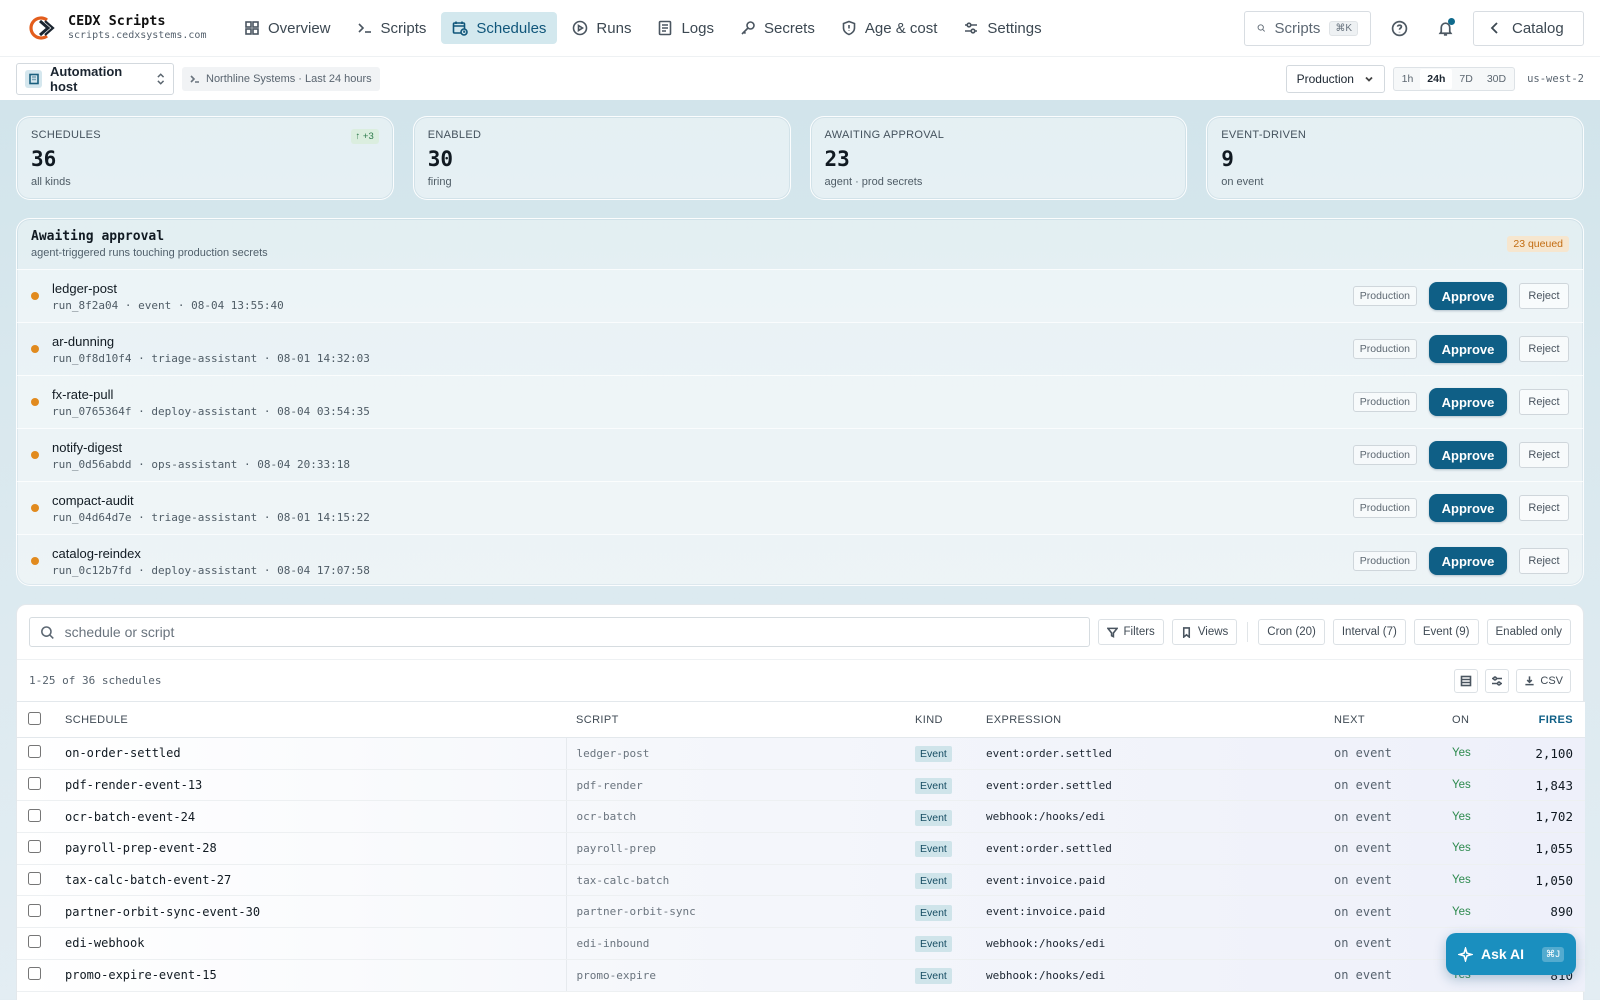 Image resolution: width=1600 pixels, height=1000 pixels. Describe the element at coordinates (601, 158) in the screenshot. I see `stat-card-enabled: ENABLED 30 firing` at that location.